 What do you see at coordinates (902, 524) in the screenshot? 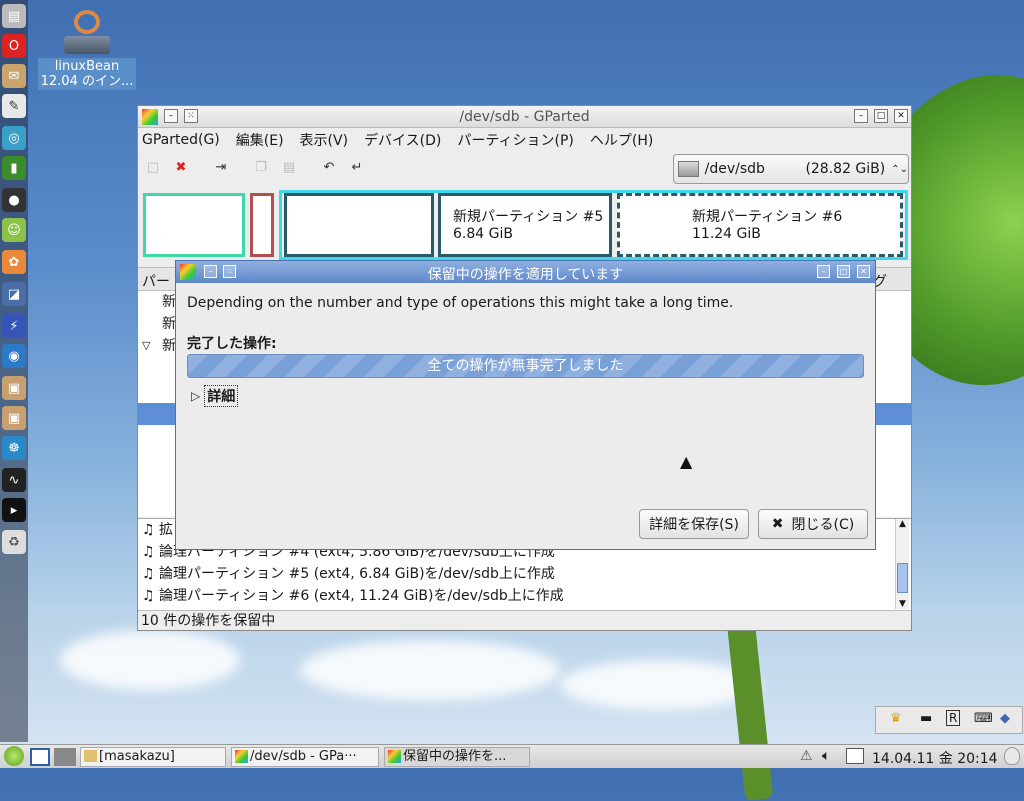
I see `scroll-up-icon: ▲` at bounding box center [902, 524].